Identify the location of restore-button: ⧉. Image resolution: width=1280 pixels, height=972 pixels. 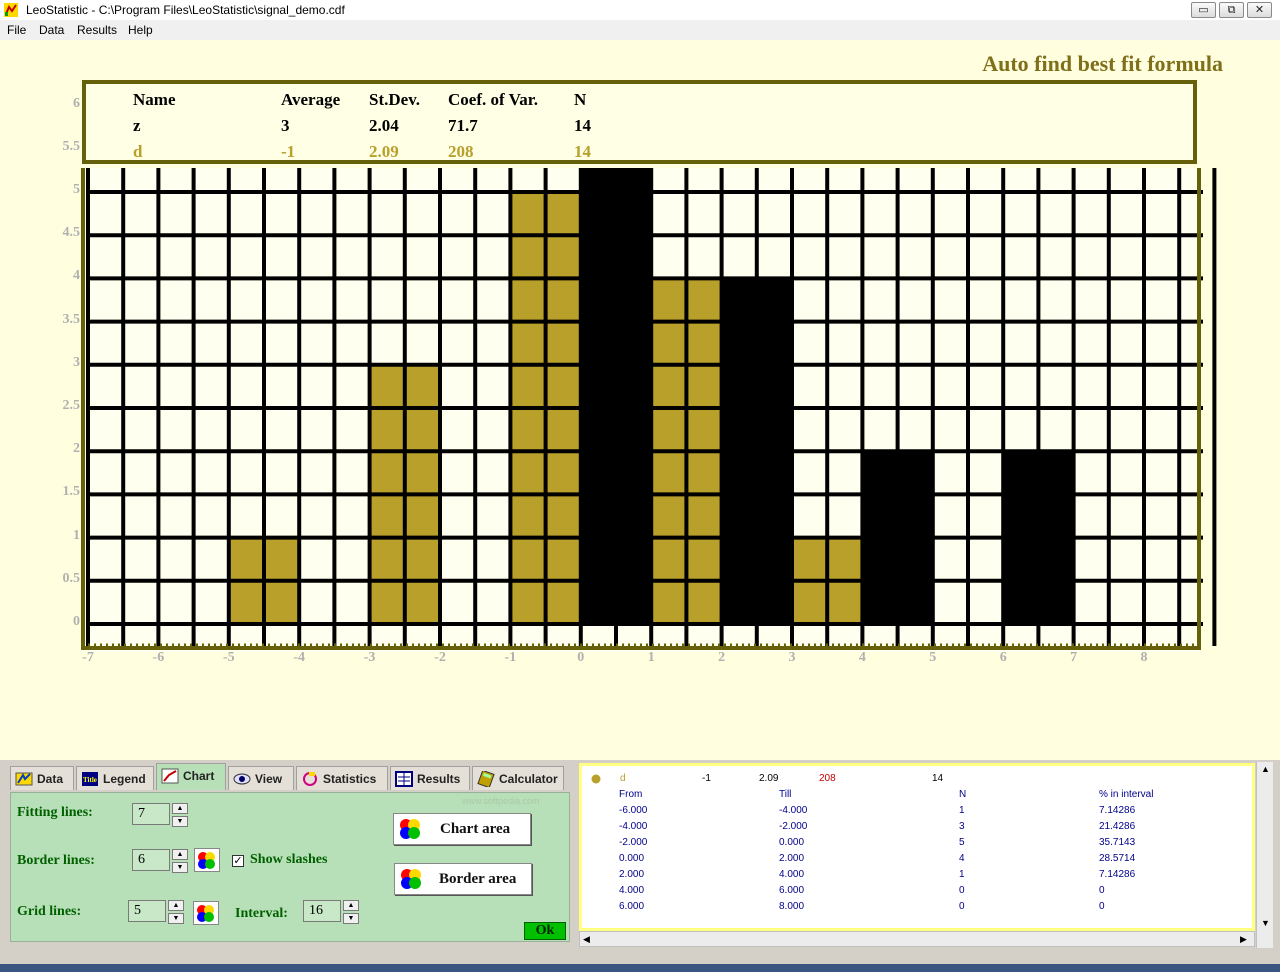
(1231, 10).